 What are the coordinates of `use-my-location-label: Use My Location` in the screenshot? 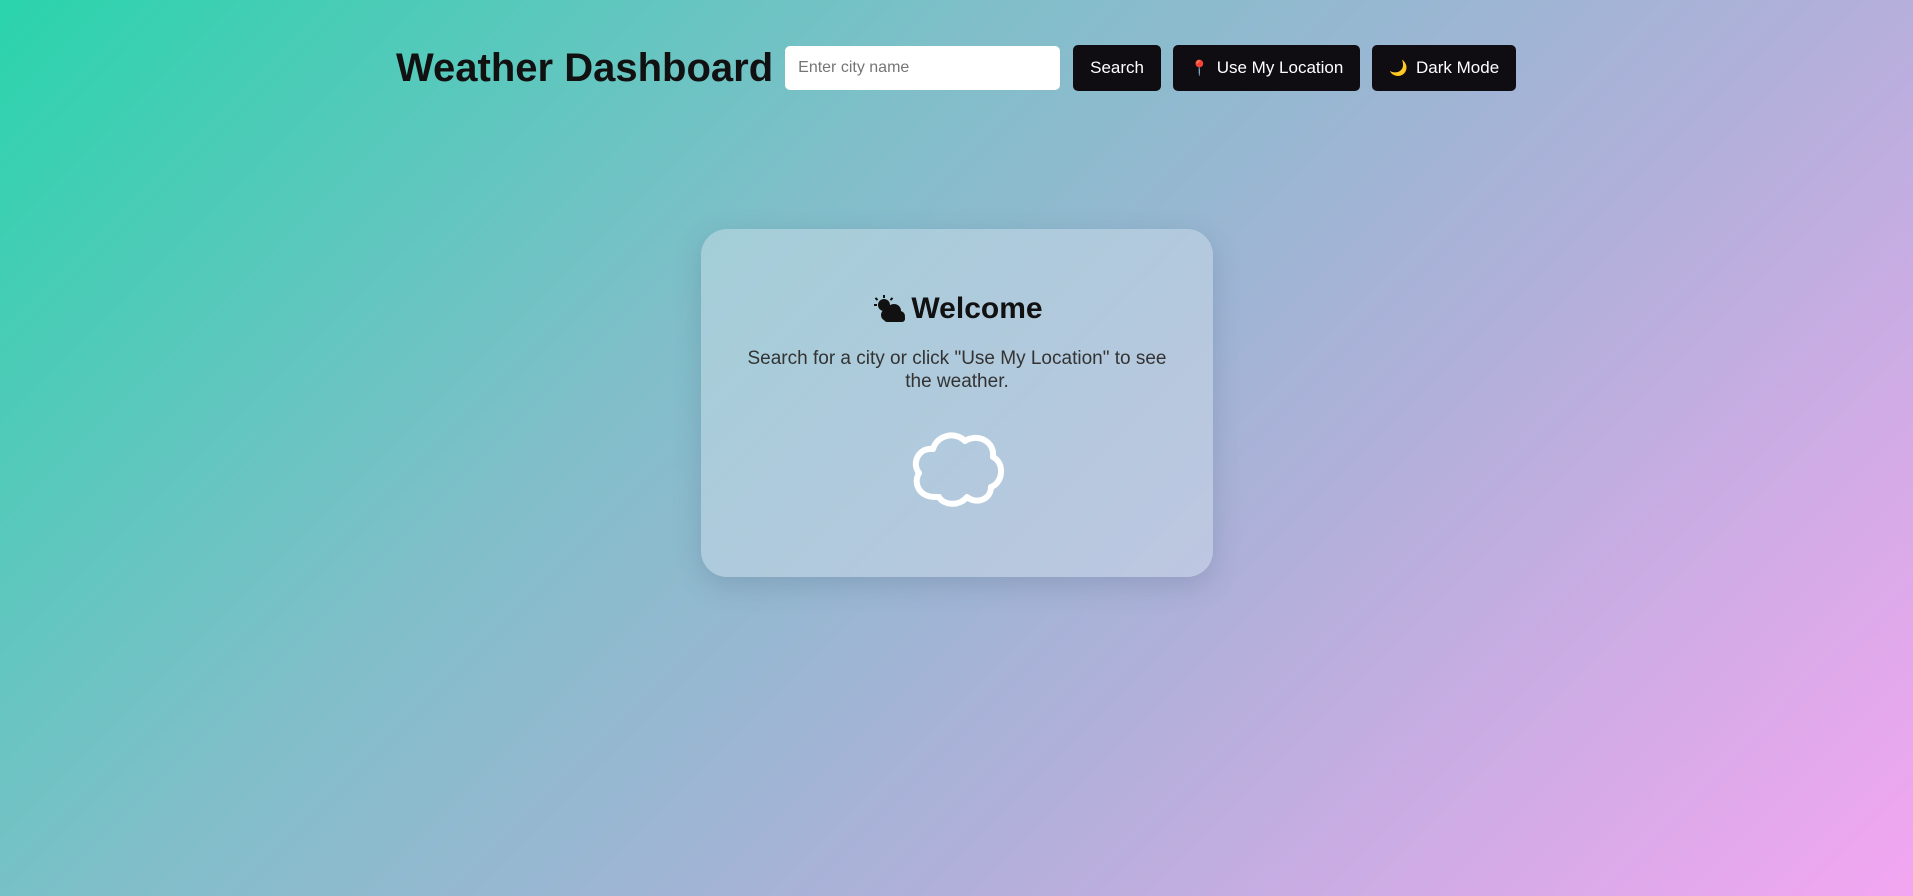 It's located at (1280, 67).